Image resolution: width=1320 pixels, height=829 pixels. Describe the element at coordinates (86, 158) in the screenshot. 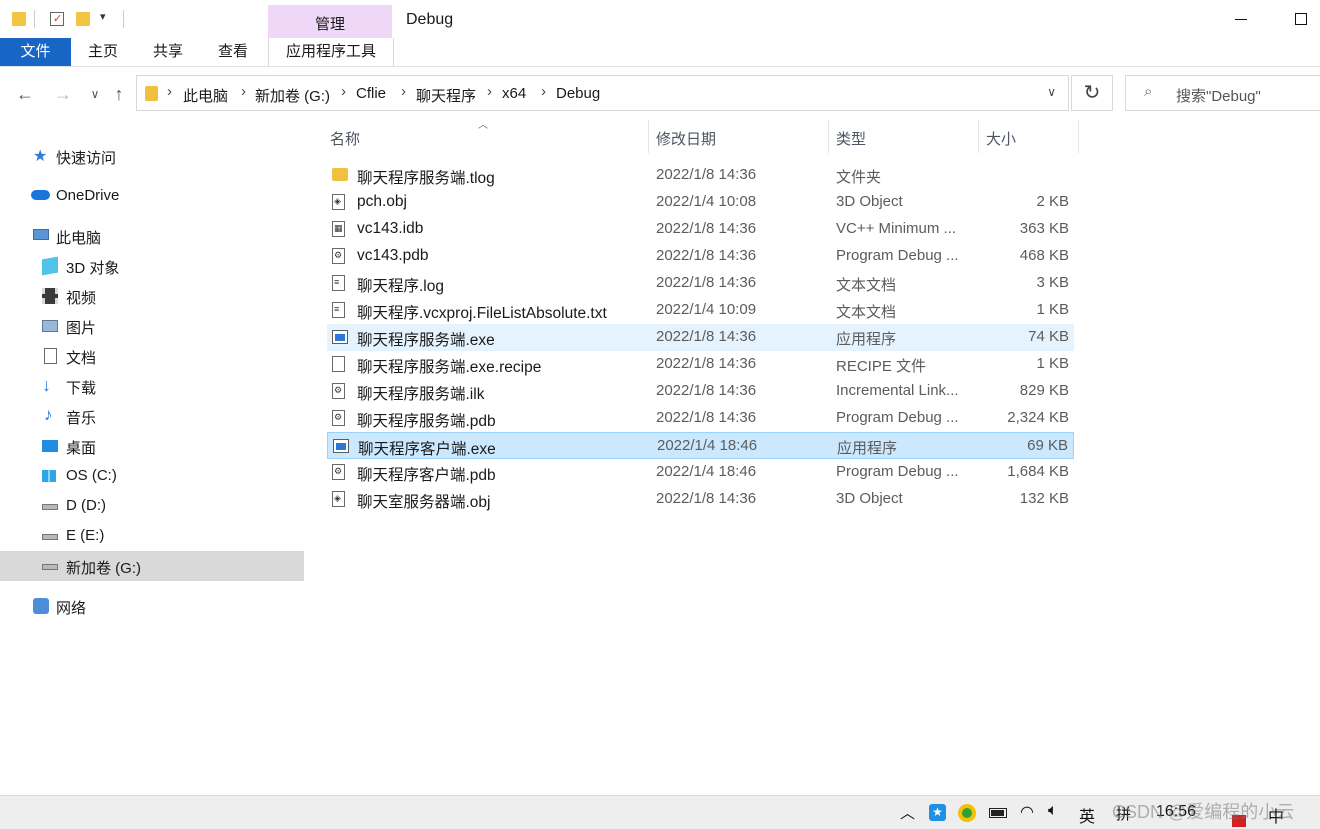

I see `sidebar-item-label: 快速访问` at that location.